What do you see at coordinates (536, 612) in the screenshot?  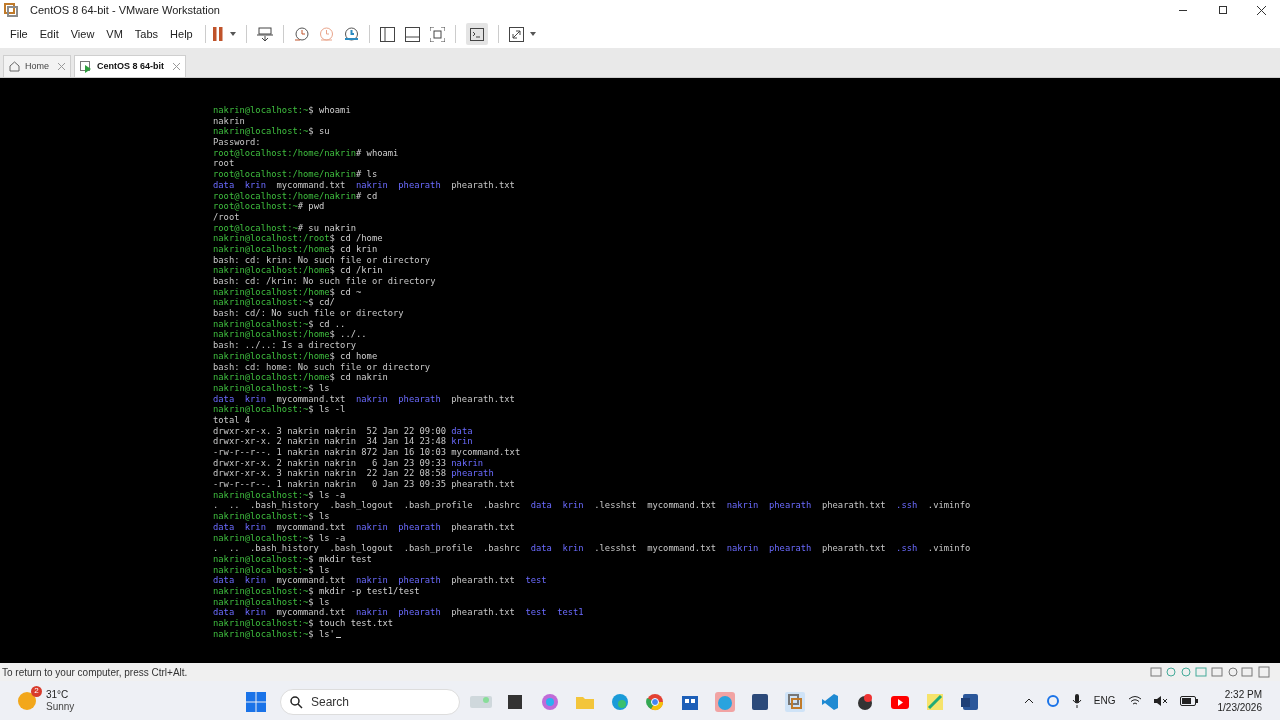 I see `directory-name: test` at bounding box center [536, 612].